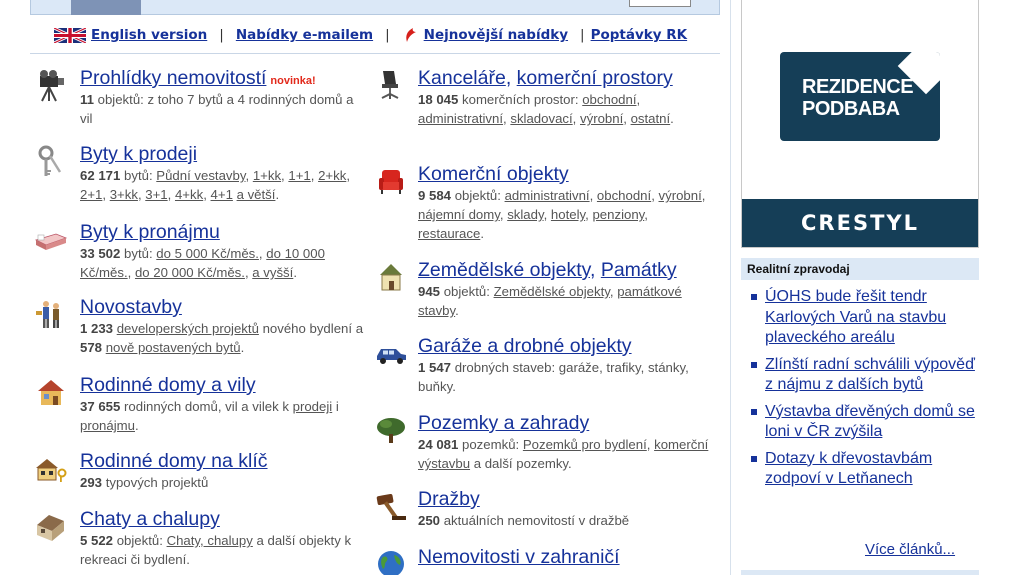 This screenshot has height=575, width=1024. Describe the element at coordinates (173, 78) in the screenshot. I see `tours-title-link: Prohlídky nemovitostí` at that location.